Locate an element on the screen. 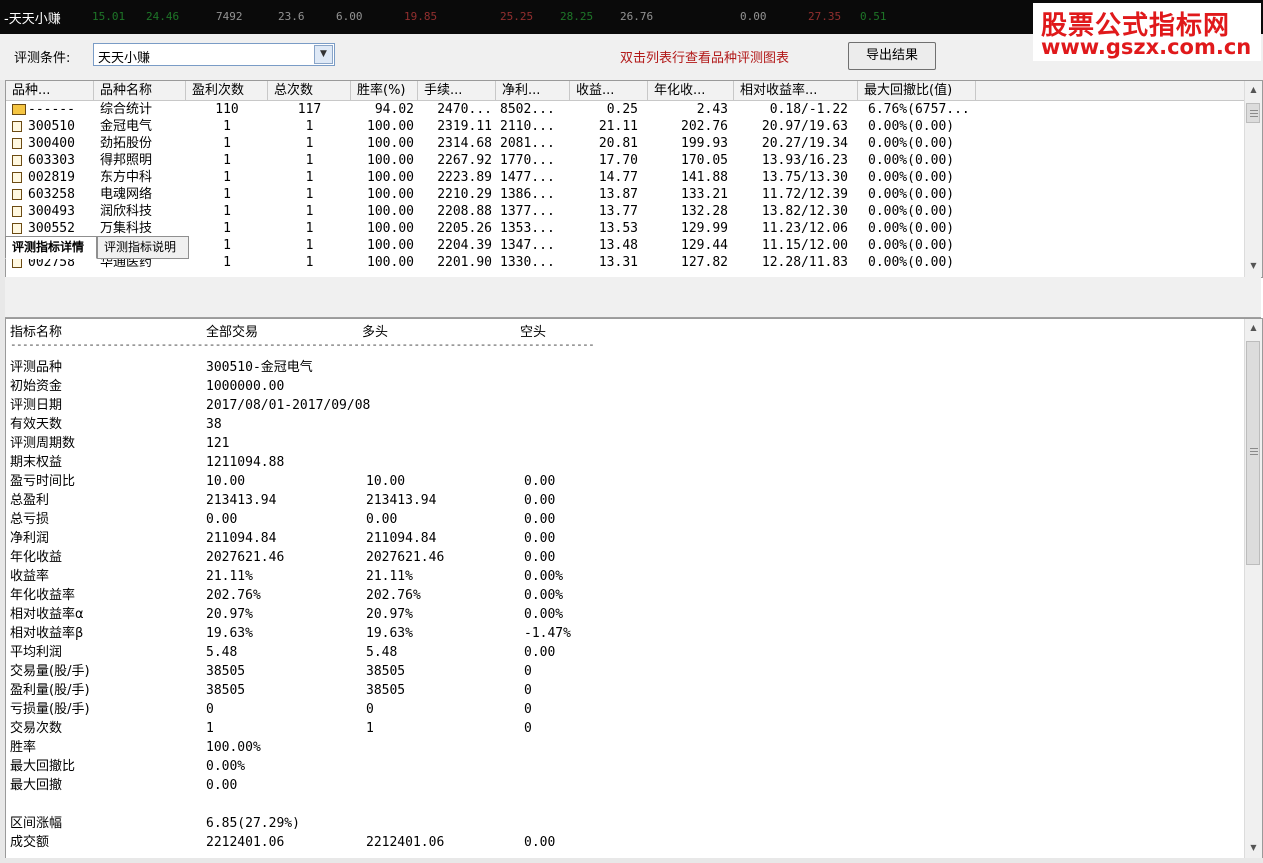 The height and width of the screenshot is (863, 1263). cell-code: 002819 is located at coordinates (51, 177).